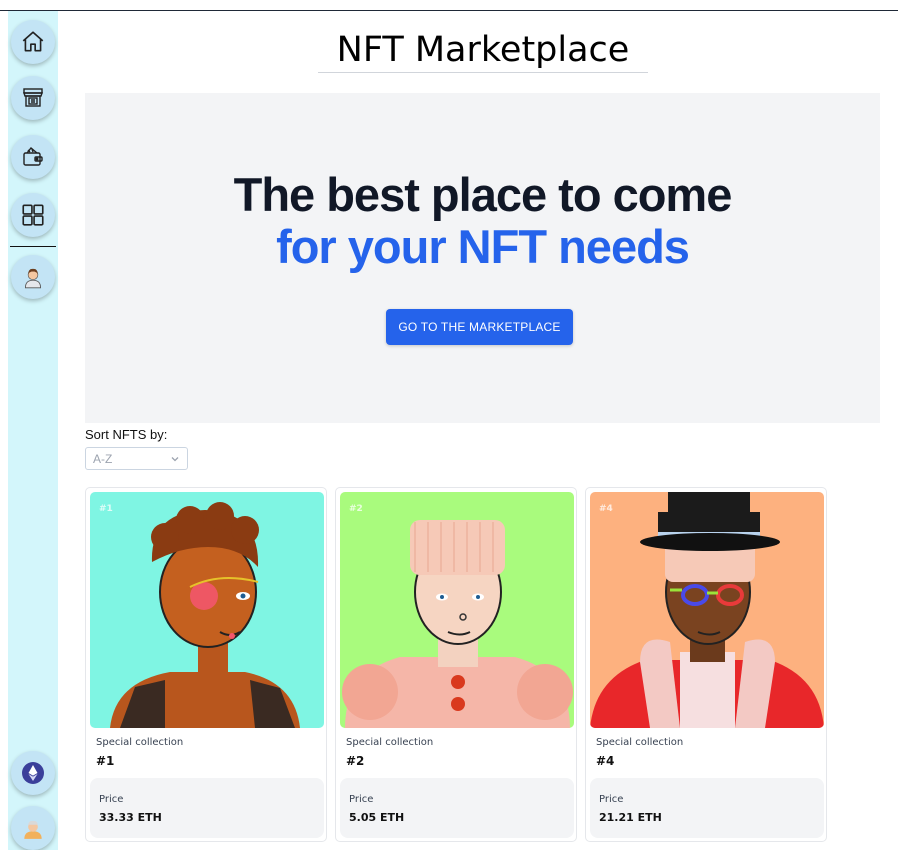  I want to click on nft-image: #2, so click(457, 610).